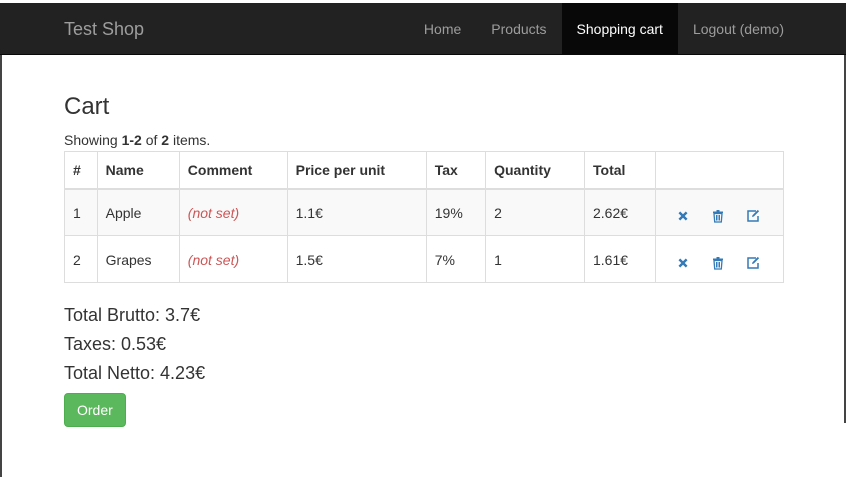 The width and height of the screenshot is (846, 477). Describe the element at coordinates (619, 29) in the screenshot. I see `nav-shopping-cart: Shopping cart` at that location.